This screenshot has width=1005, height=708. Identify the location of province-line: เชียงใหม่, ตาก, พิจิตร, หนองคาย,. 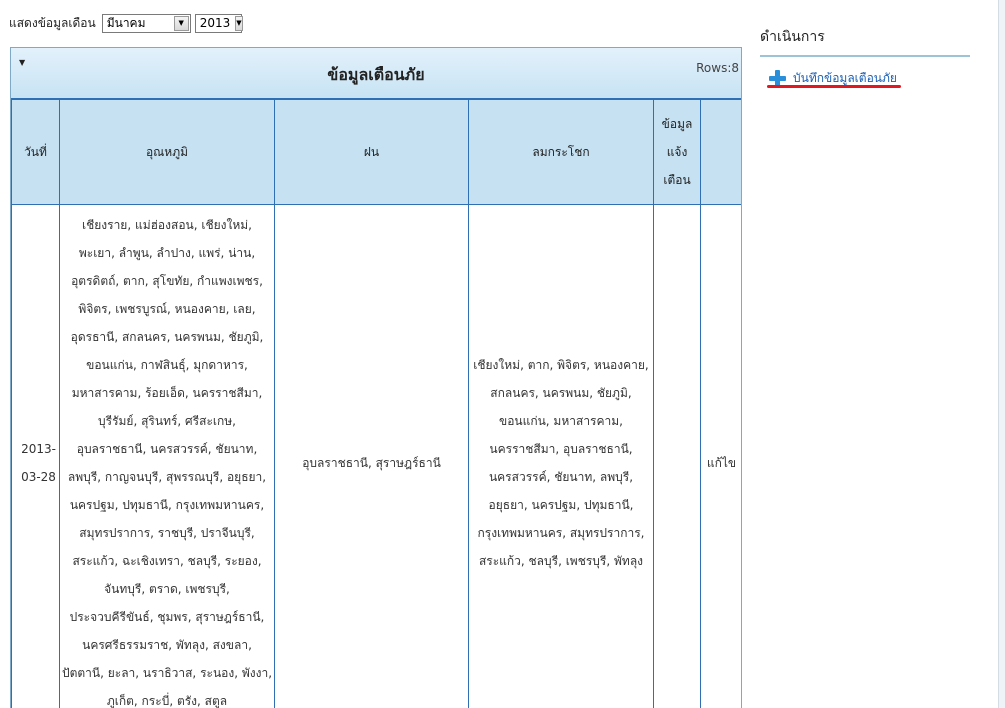
(561, 365).